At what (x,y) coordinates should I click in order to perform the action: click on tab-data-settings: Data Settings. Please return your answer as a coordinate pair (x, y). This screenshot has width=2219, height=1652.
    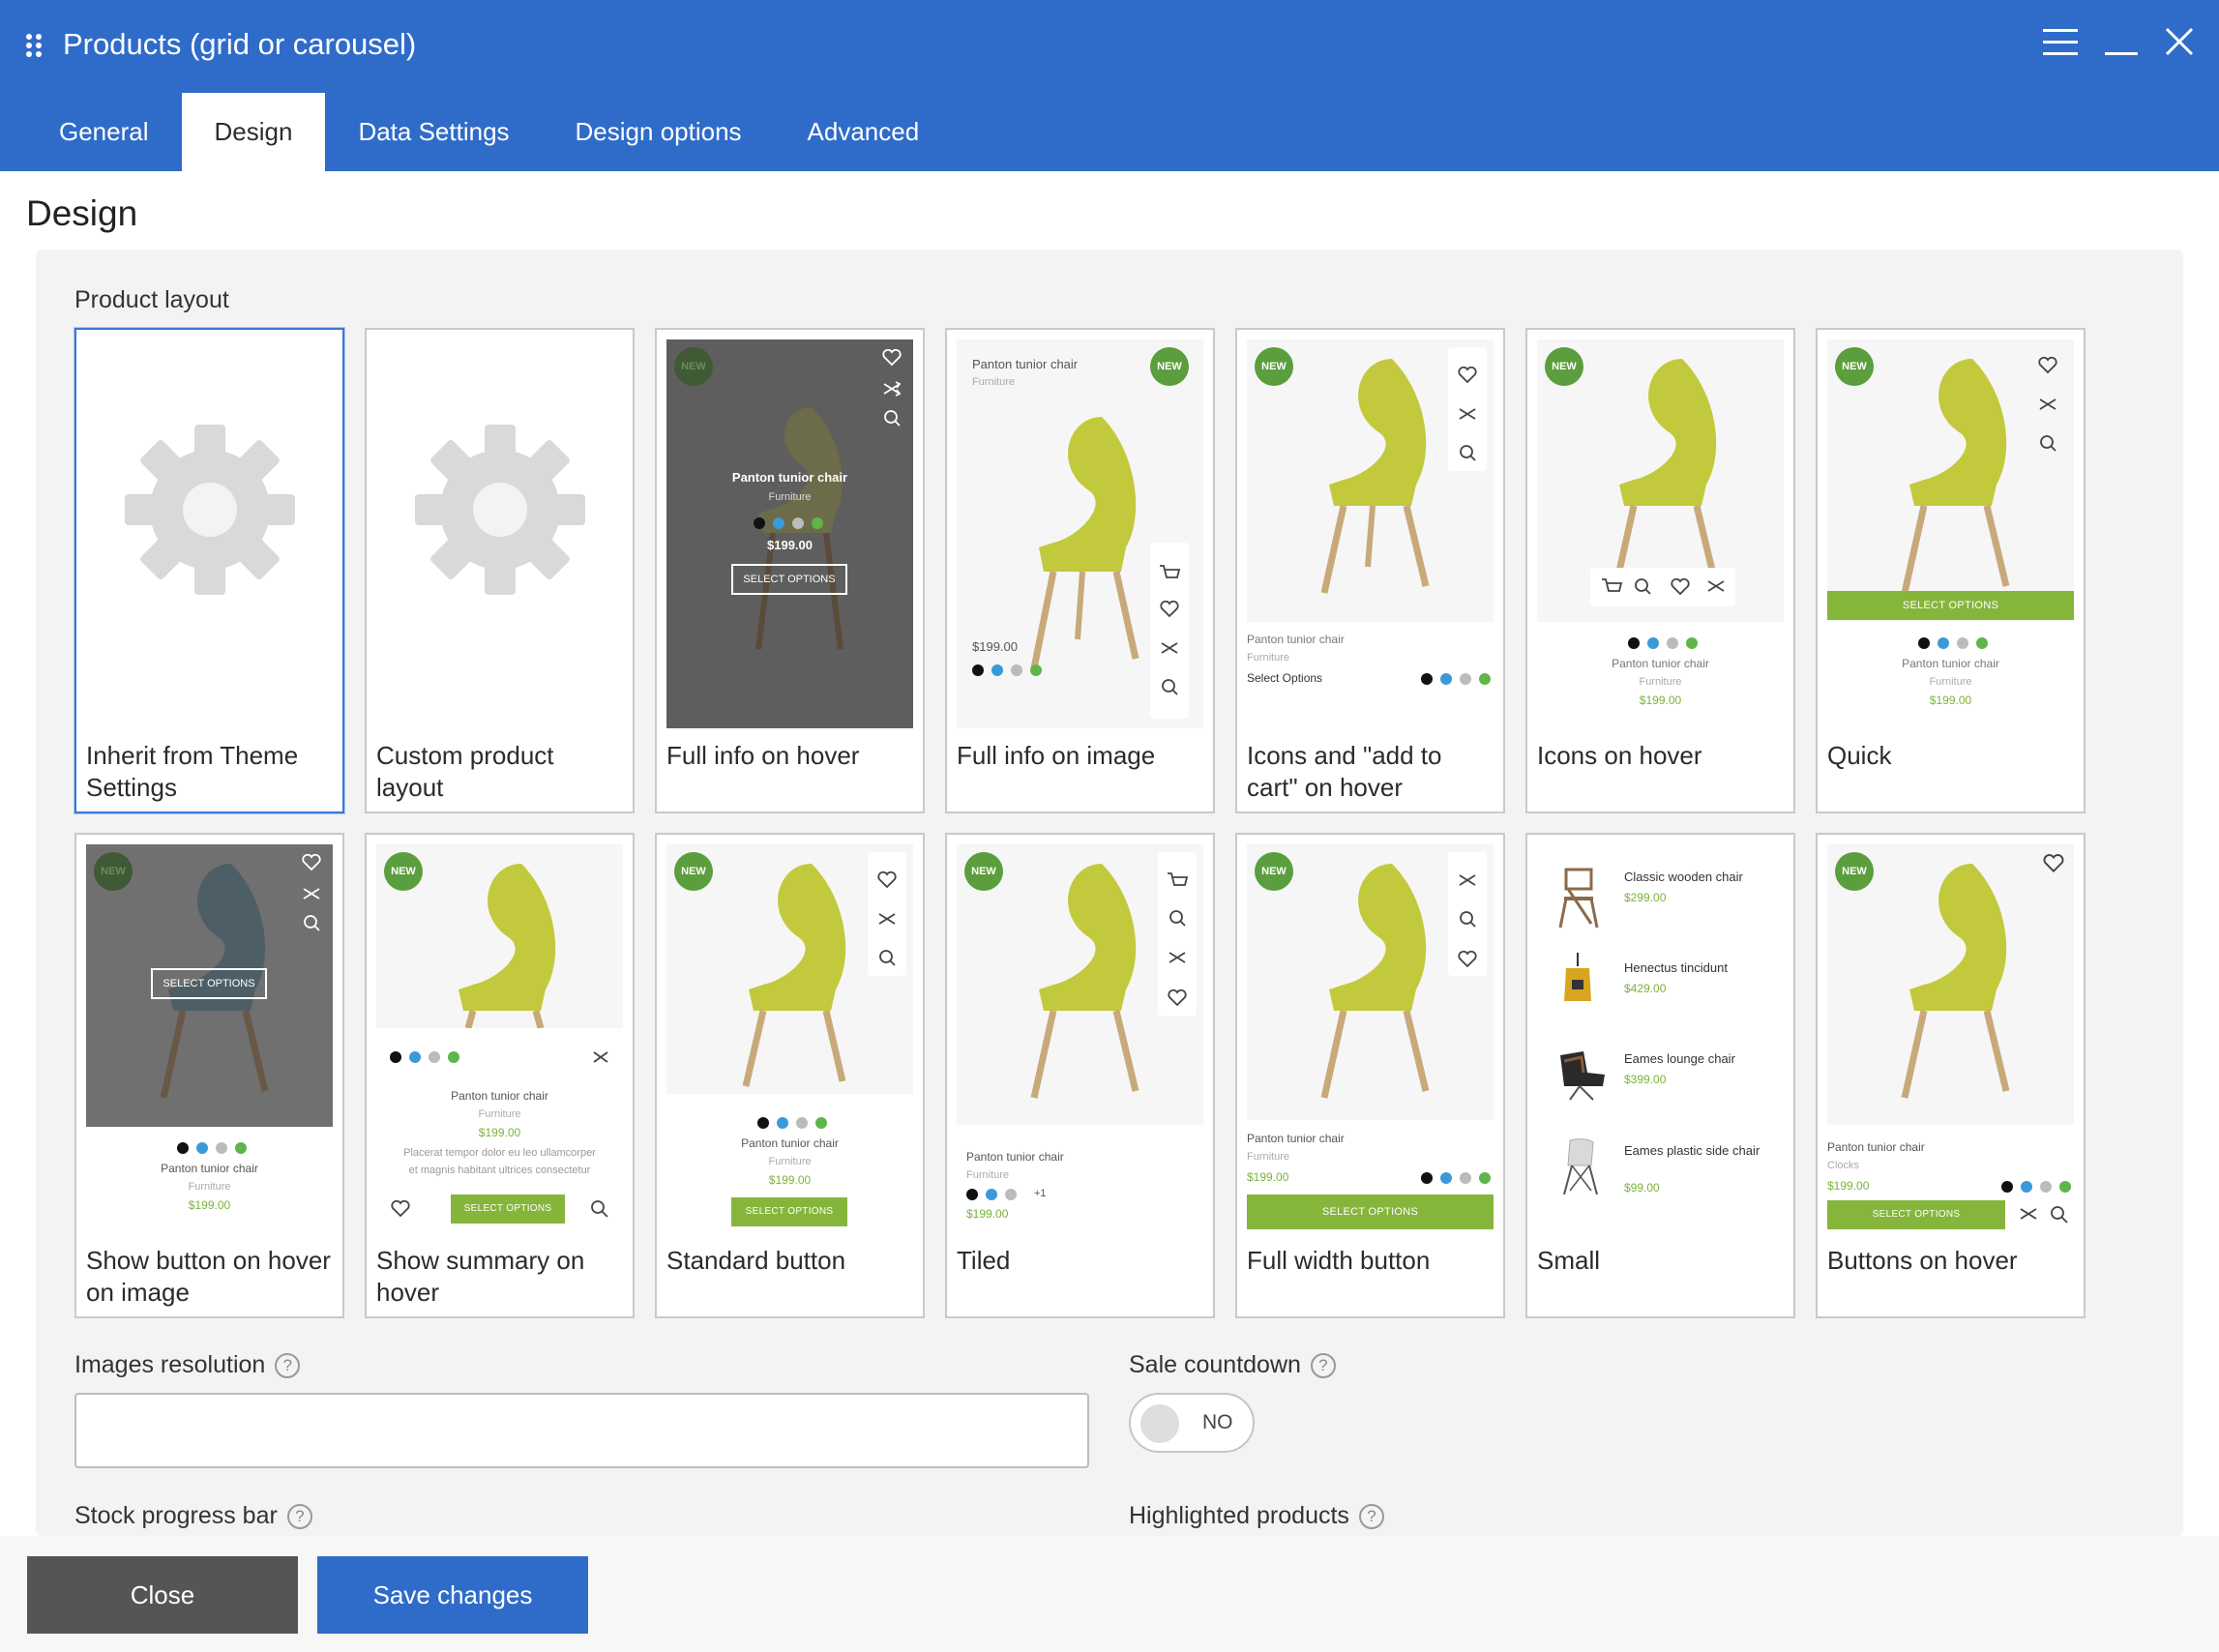
    Looking at the image, I should click on (433, 132).